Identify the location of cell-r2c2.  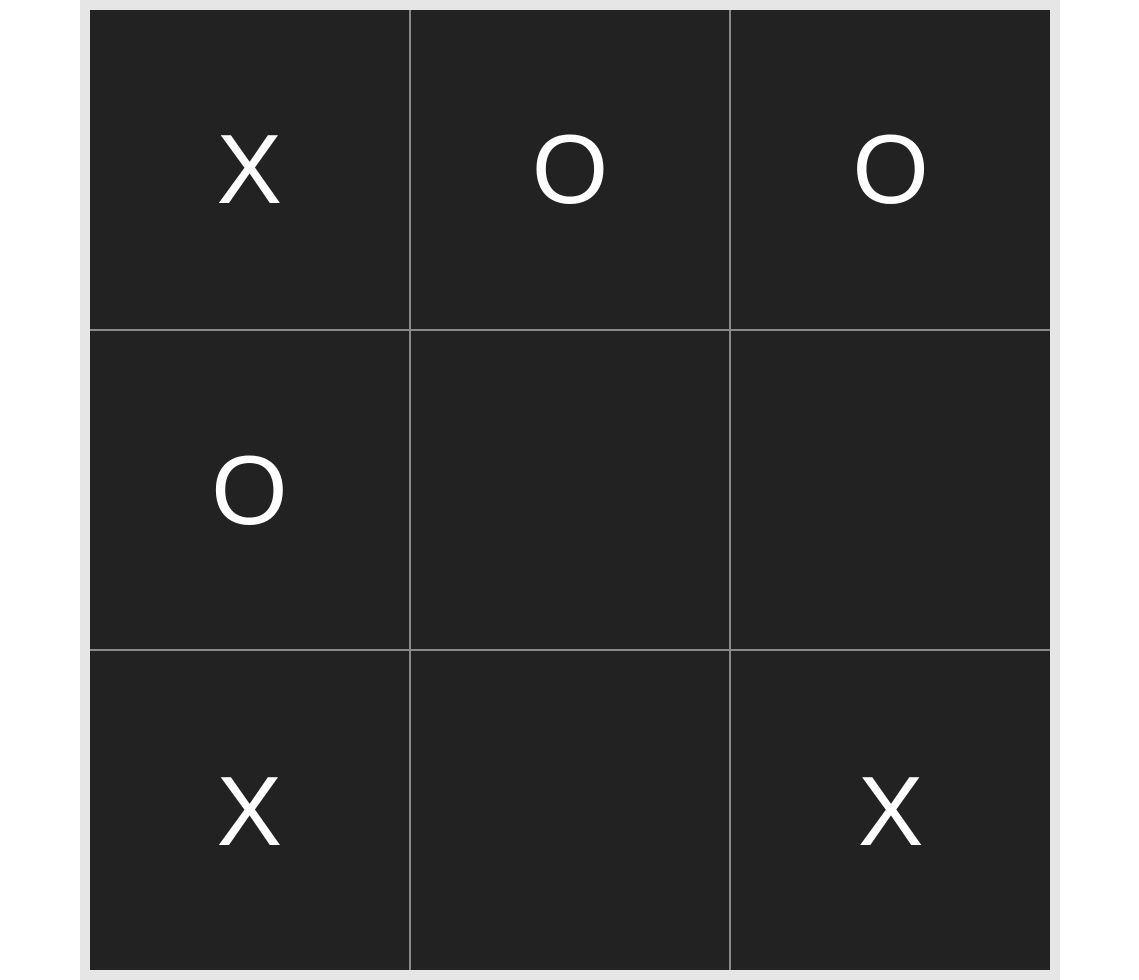
(570, 490).